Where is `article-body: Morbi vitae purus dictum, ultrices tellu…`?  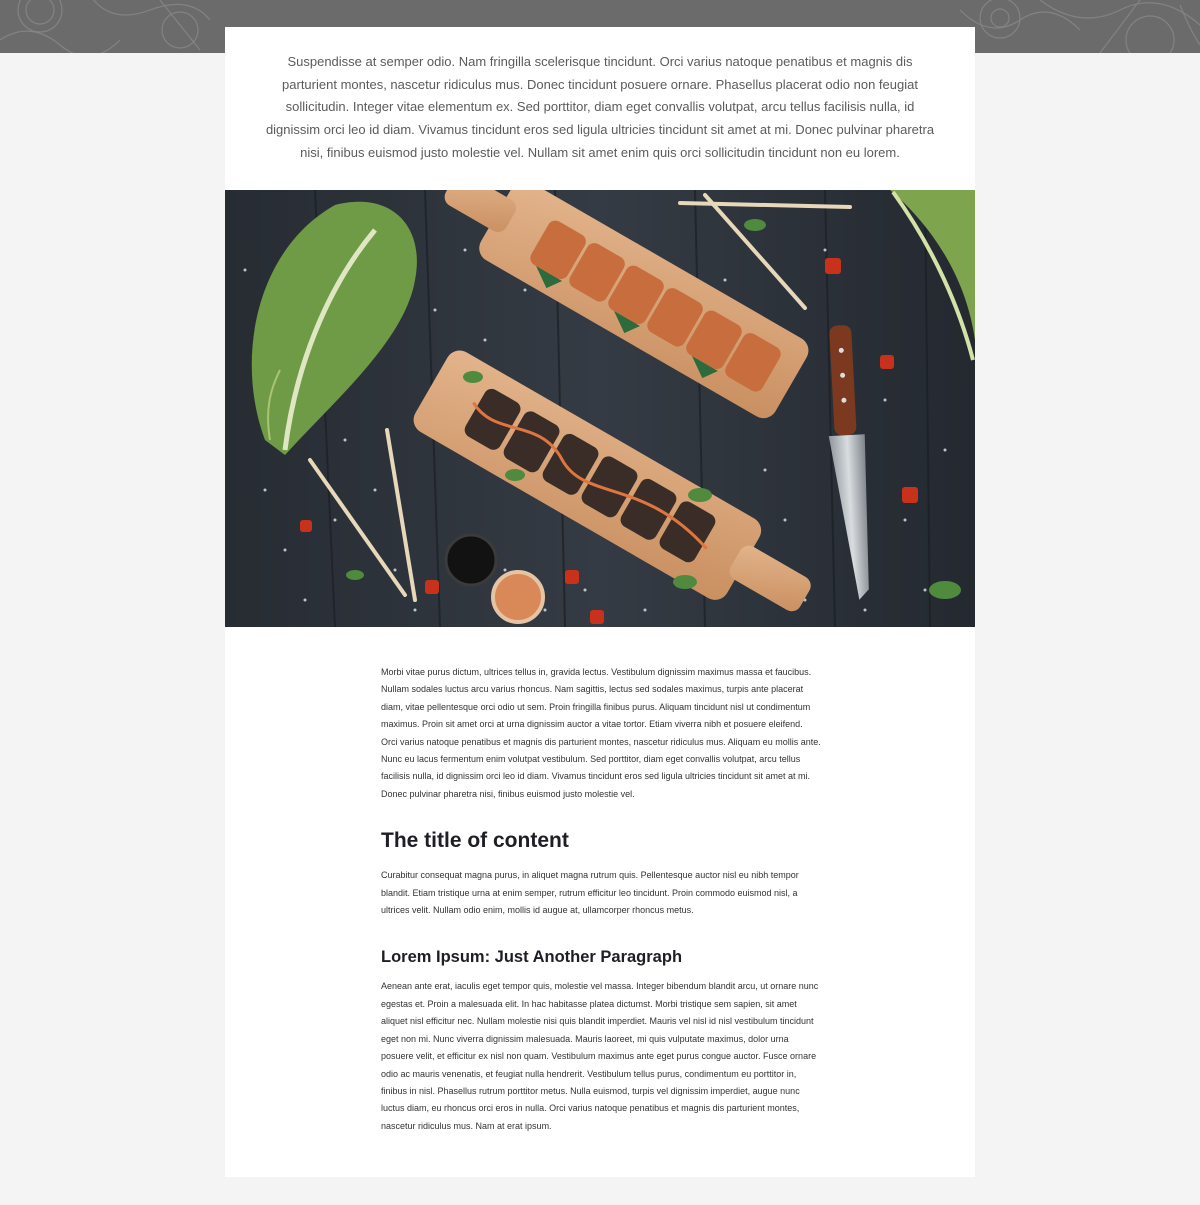 article-body: Morbi vitae purus dictum, ultrices tellu… is located at coordinates (601, 899).